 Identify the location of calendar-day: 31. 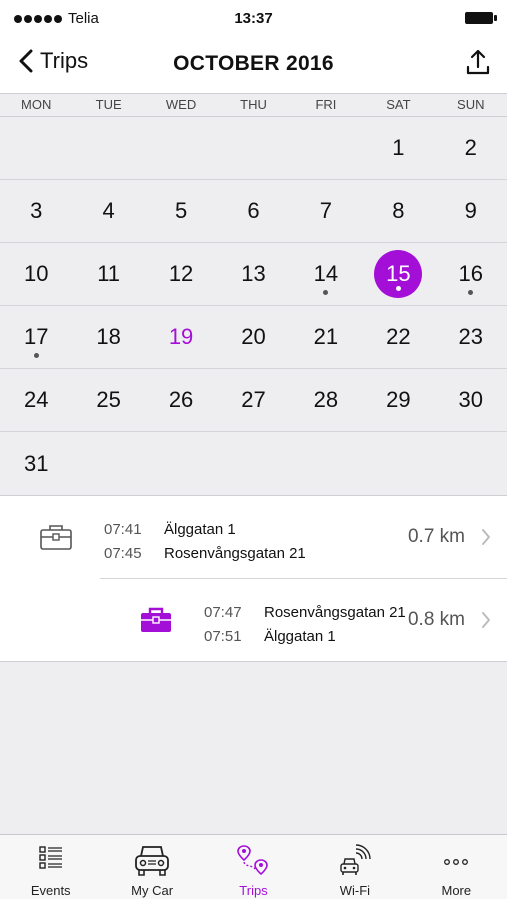
(36, 463).